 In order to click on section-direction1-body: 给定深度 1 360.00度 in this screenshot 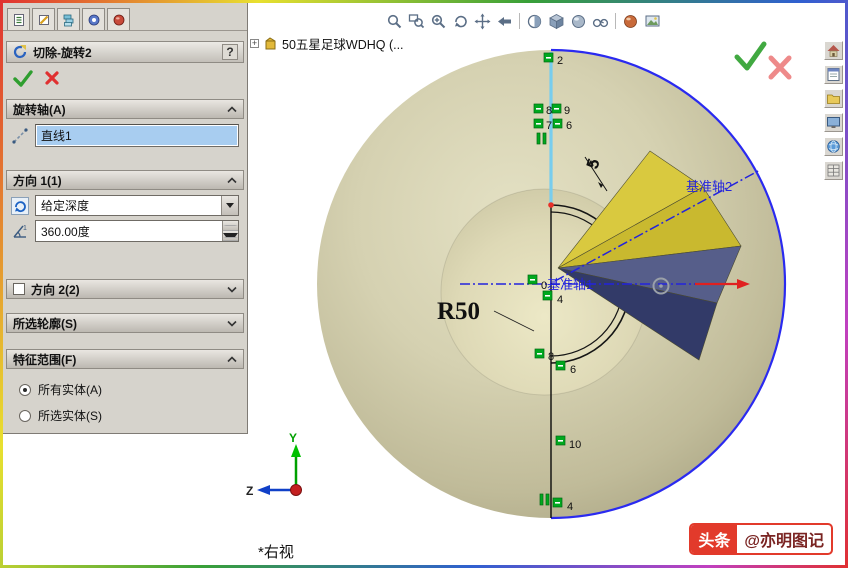, I will do `click(125, 220)`.